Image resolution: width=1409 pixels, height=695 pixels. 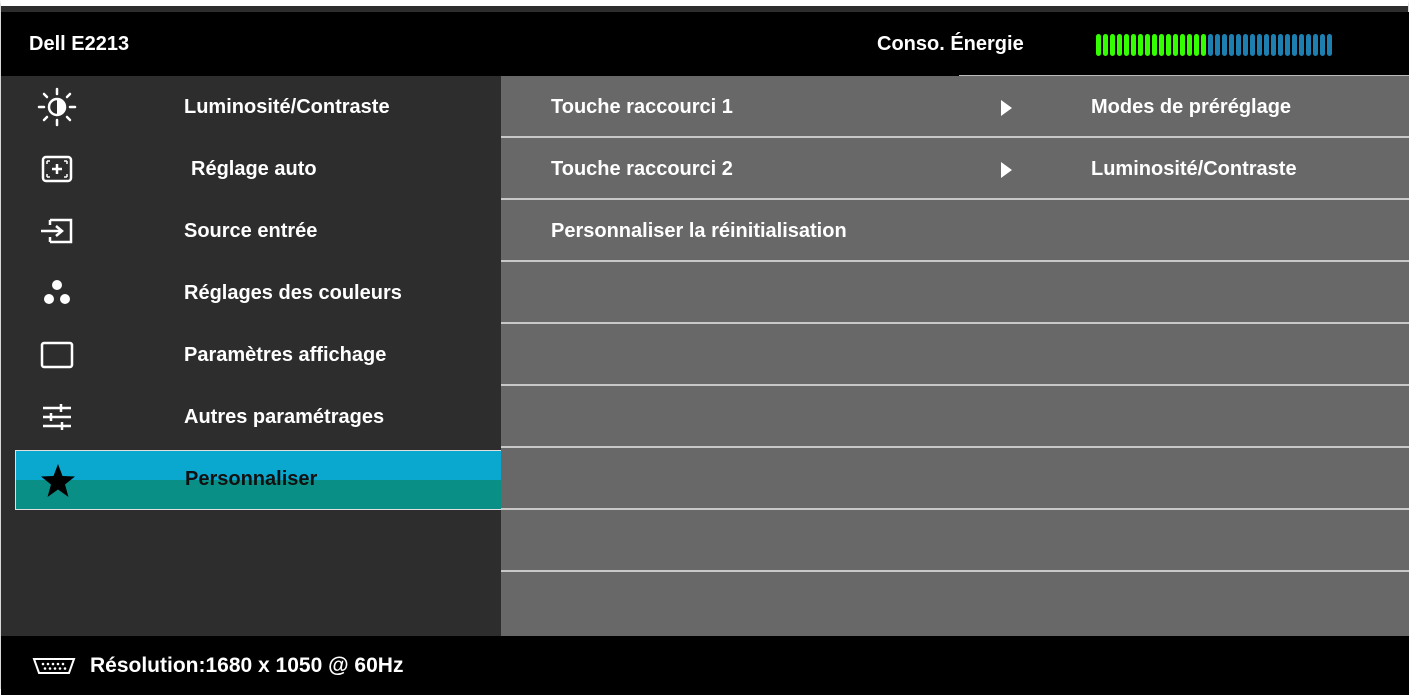 I want to click on menu-item-brightness-contrast: Luminosité/Contraste, so click(x=251, y=107).